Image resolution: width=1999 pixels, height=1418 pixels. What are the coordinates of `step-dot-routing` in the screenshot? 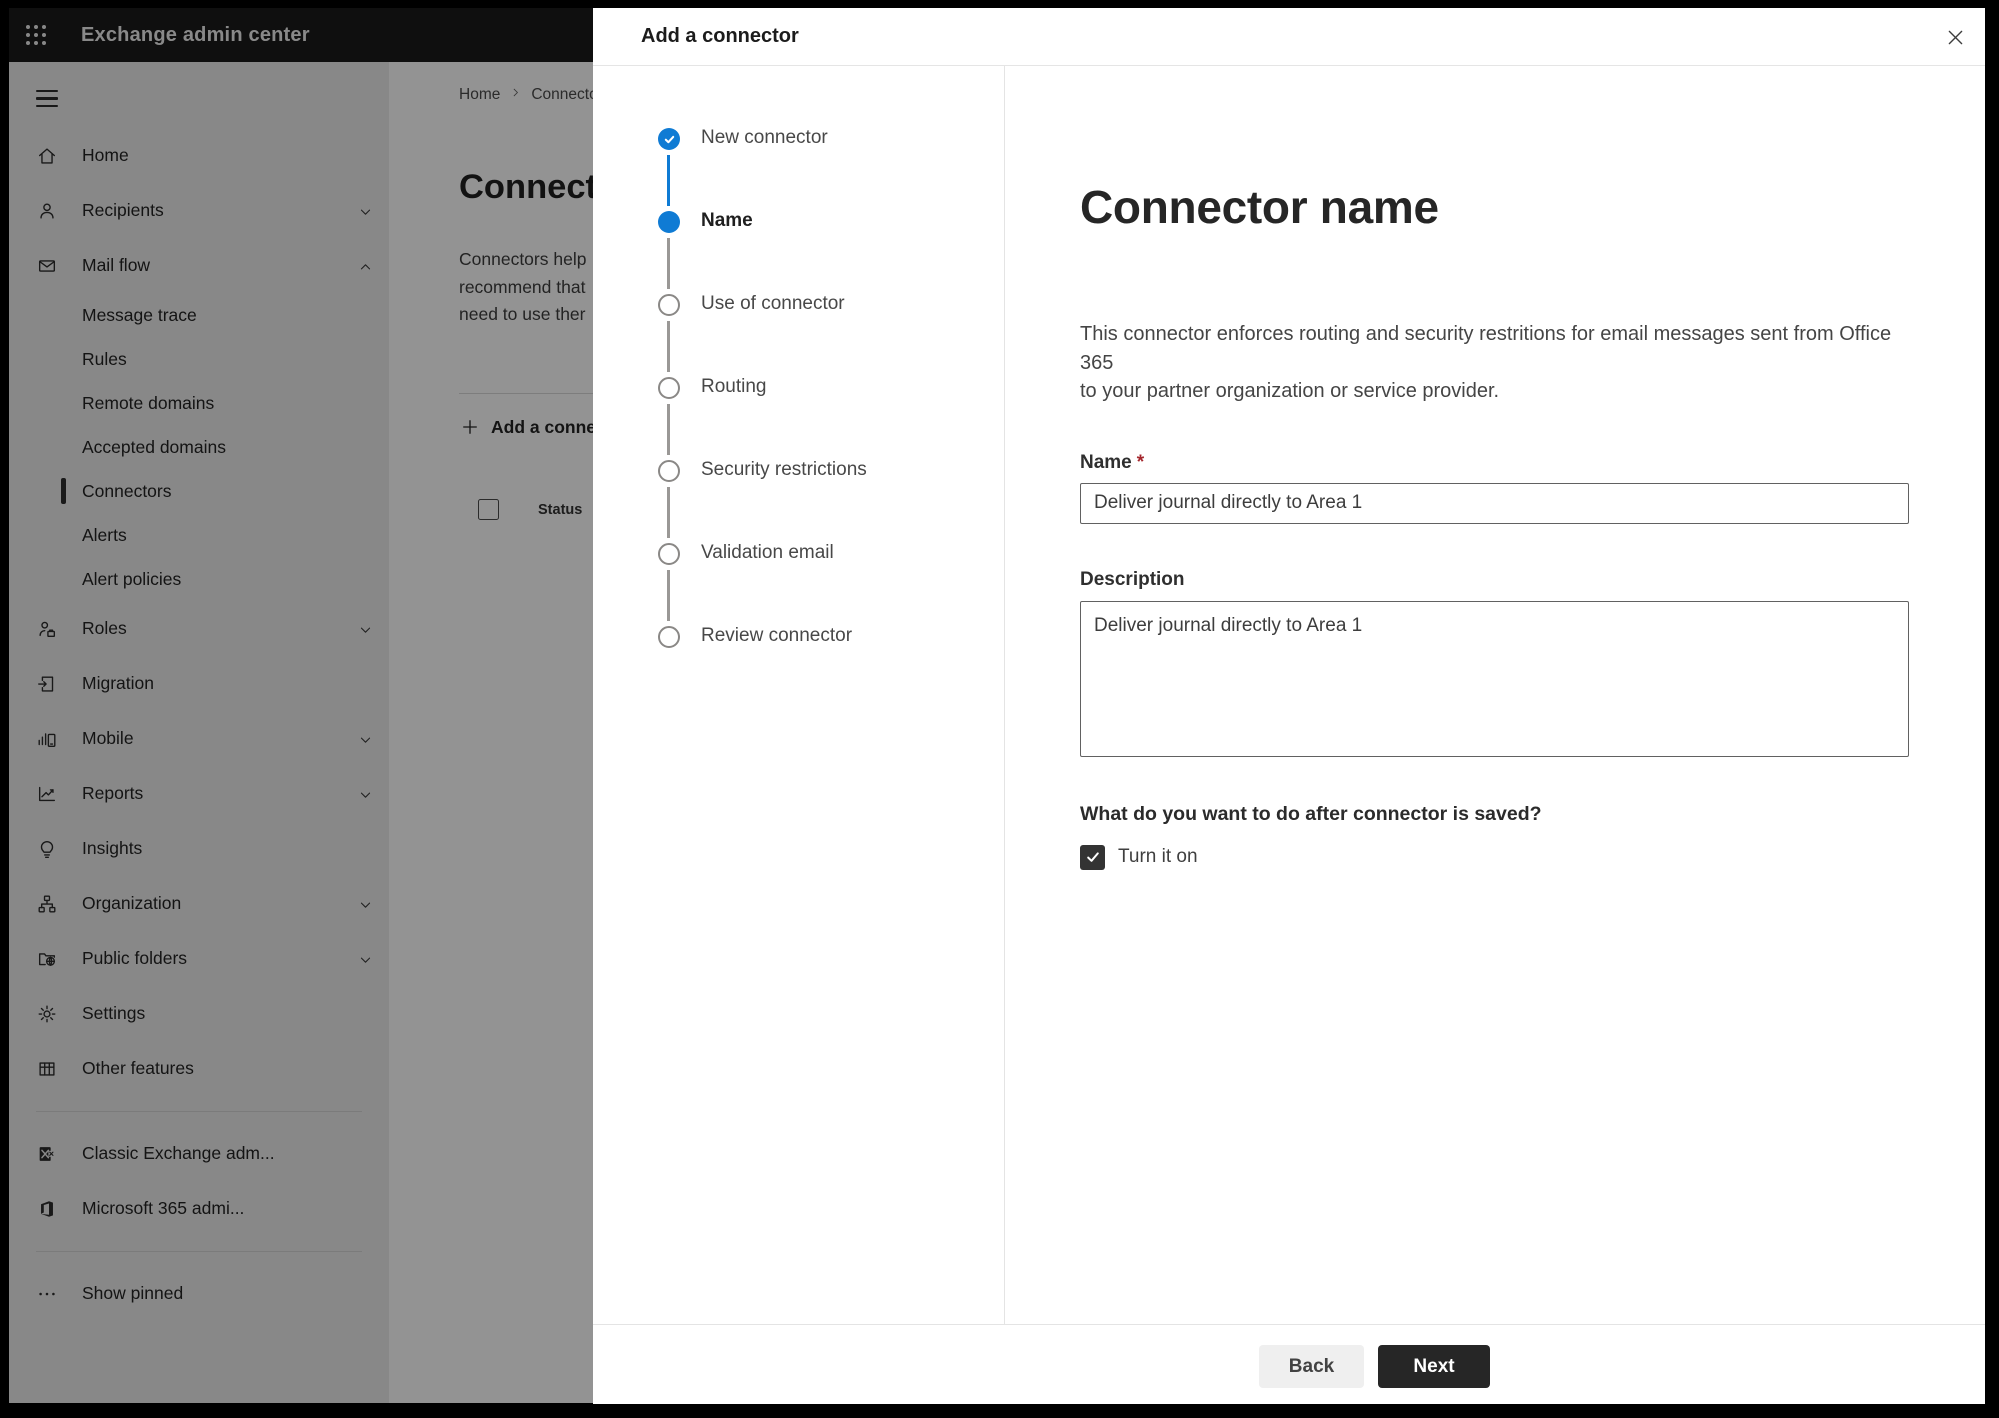 It's located at (669, 388).